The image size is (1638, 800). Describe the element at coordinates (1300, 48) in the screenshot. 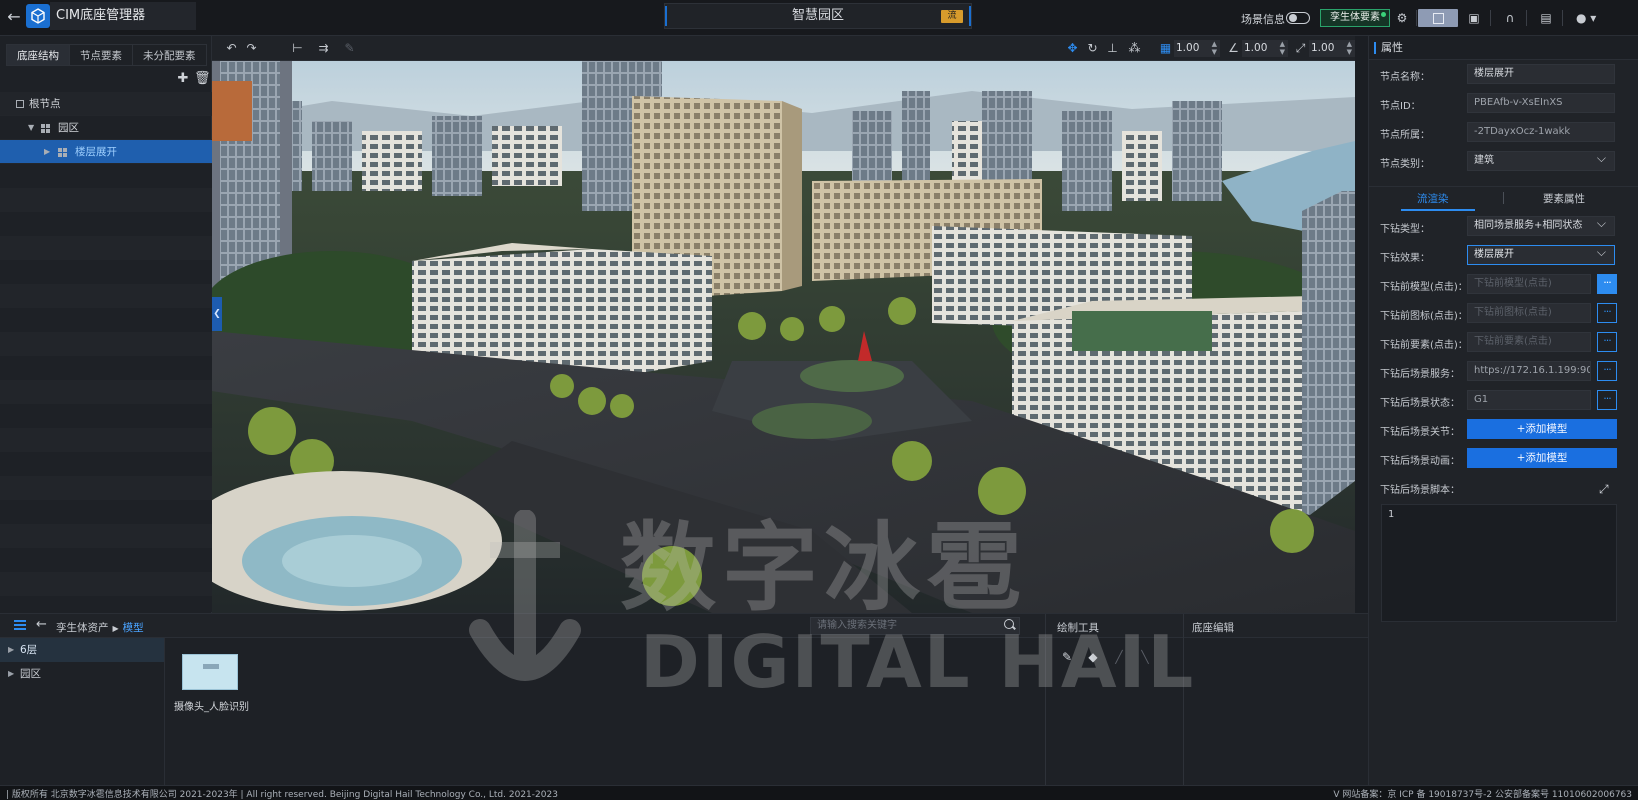

I see `scale-snap-icon: ⤢` at that location.